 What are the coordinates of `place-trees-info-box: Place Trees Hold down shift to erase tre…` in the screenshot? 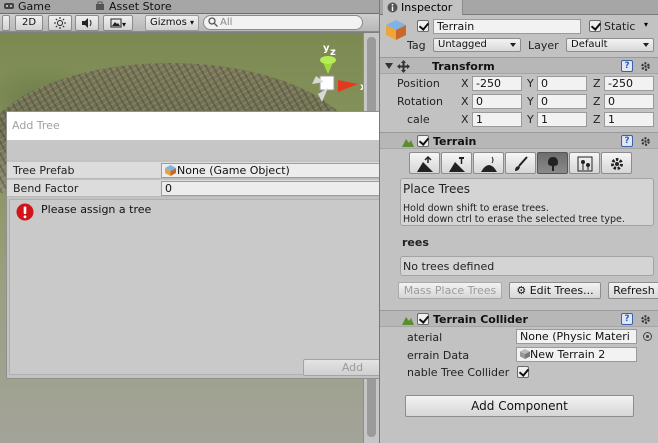 It's located at (527, 202).